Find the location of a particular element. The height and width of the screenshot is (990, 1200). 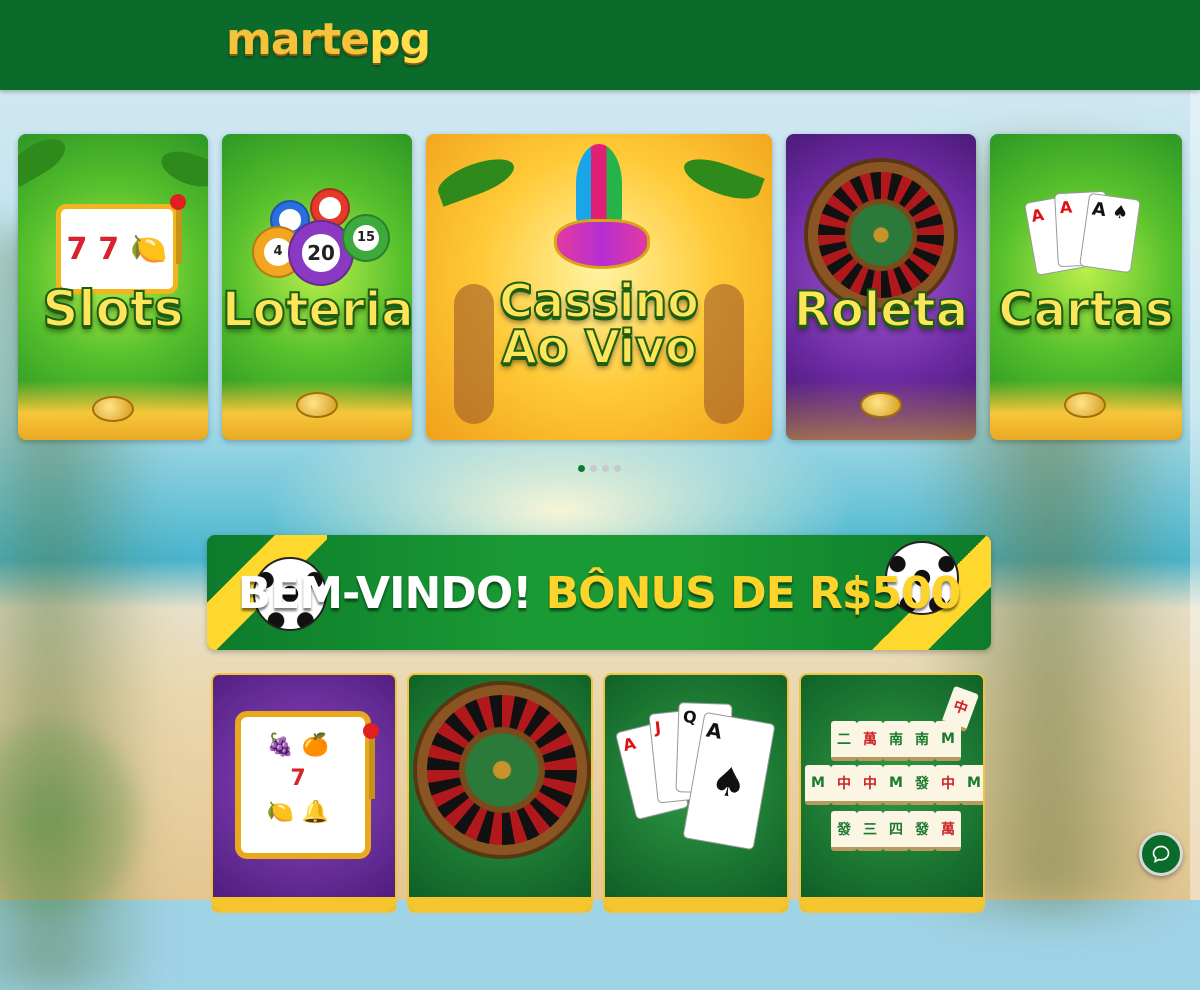

logo-text-marte: marte is located at coordinates (298, 39).